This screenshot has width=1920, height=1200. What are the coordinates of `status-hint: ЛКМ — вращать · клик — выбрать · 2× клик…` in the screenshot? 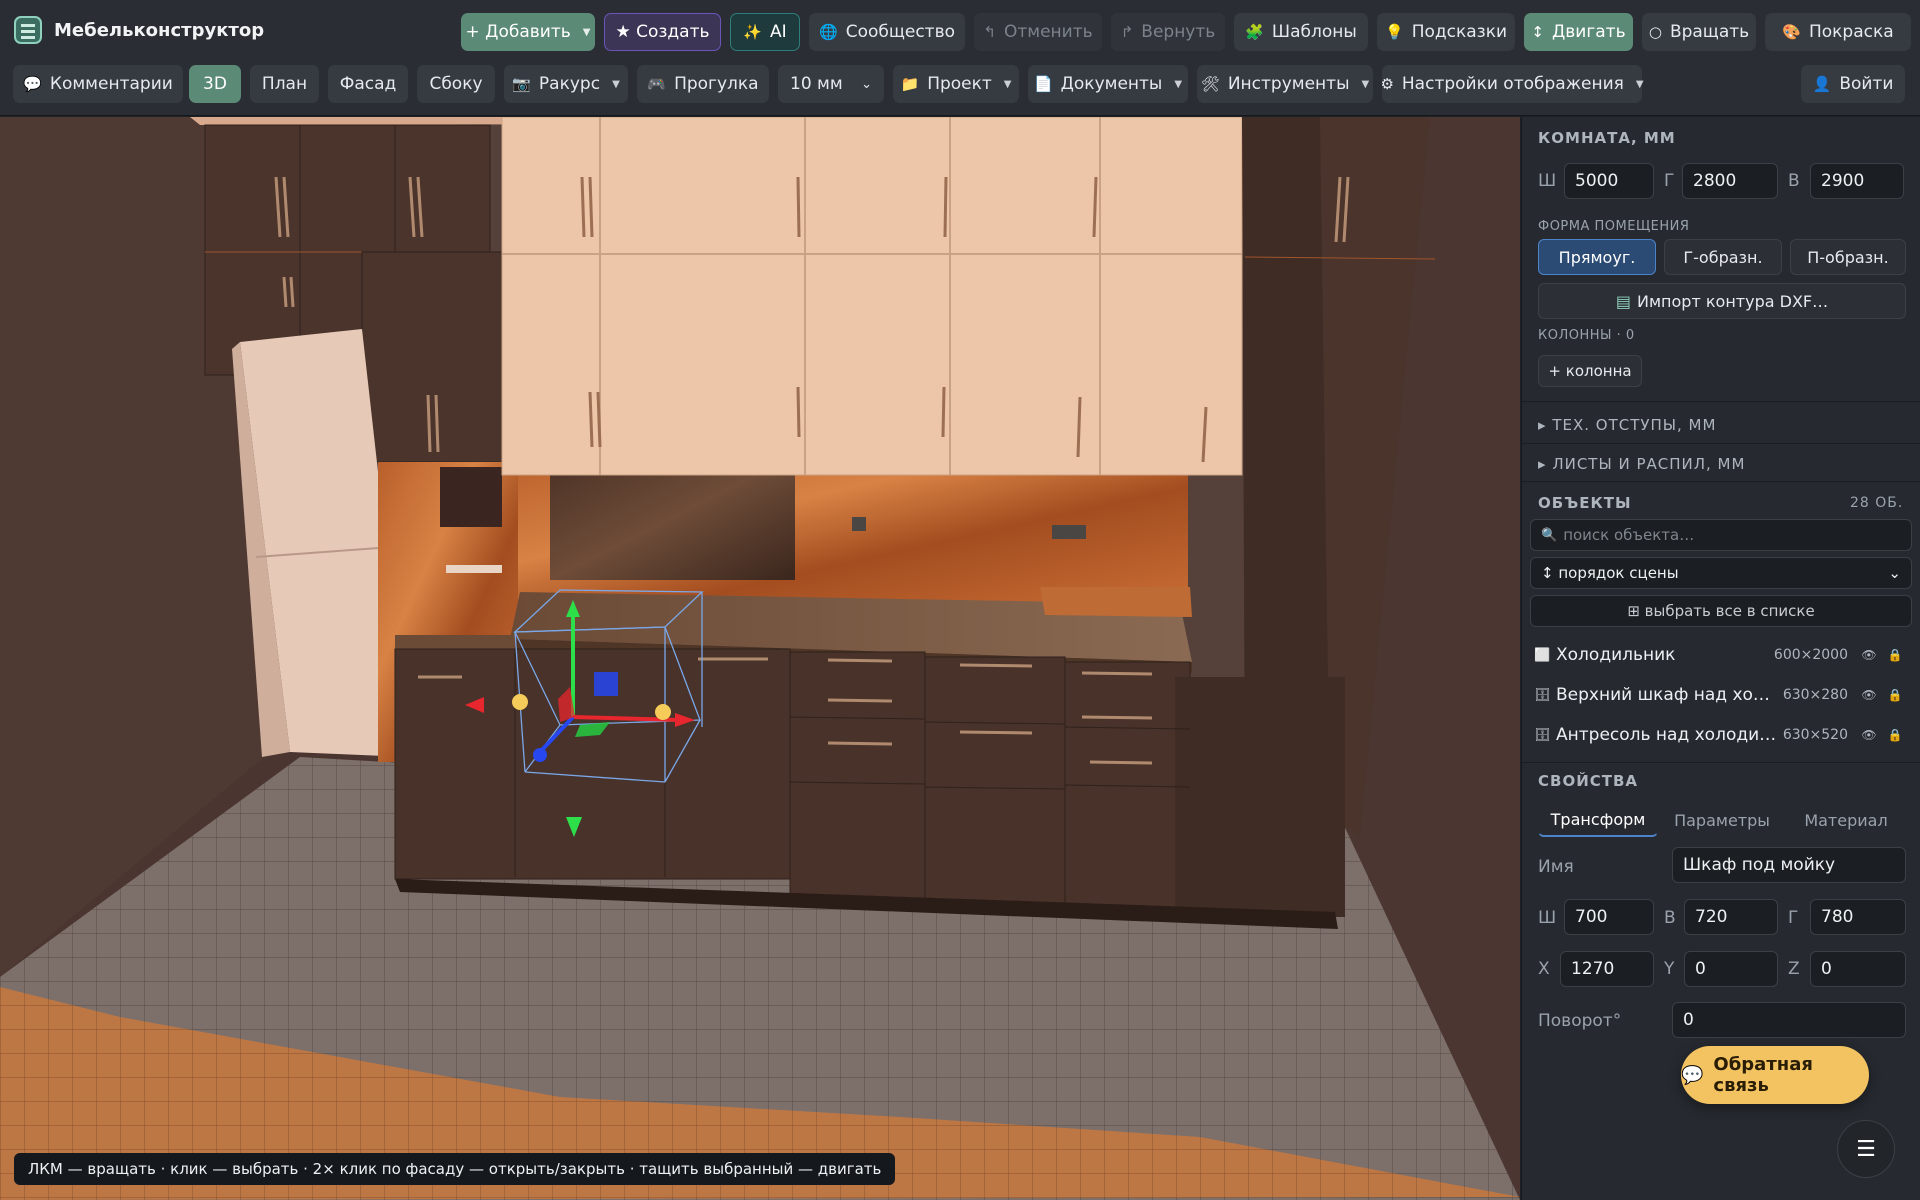 It's located at (455, 1169).